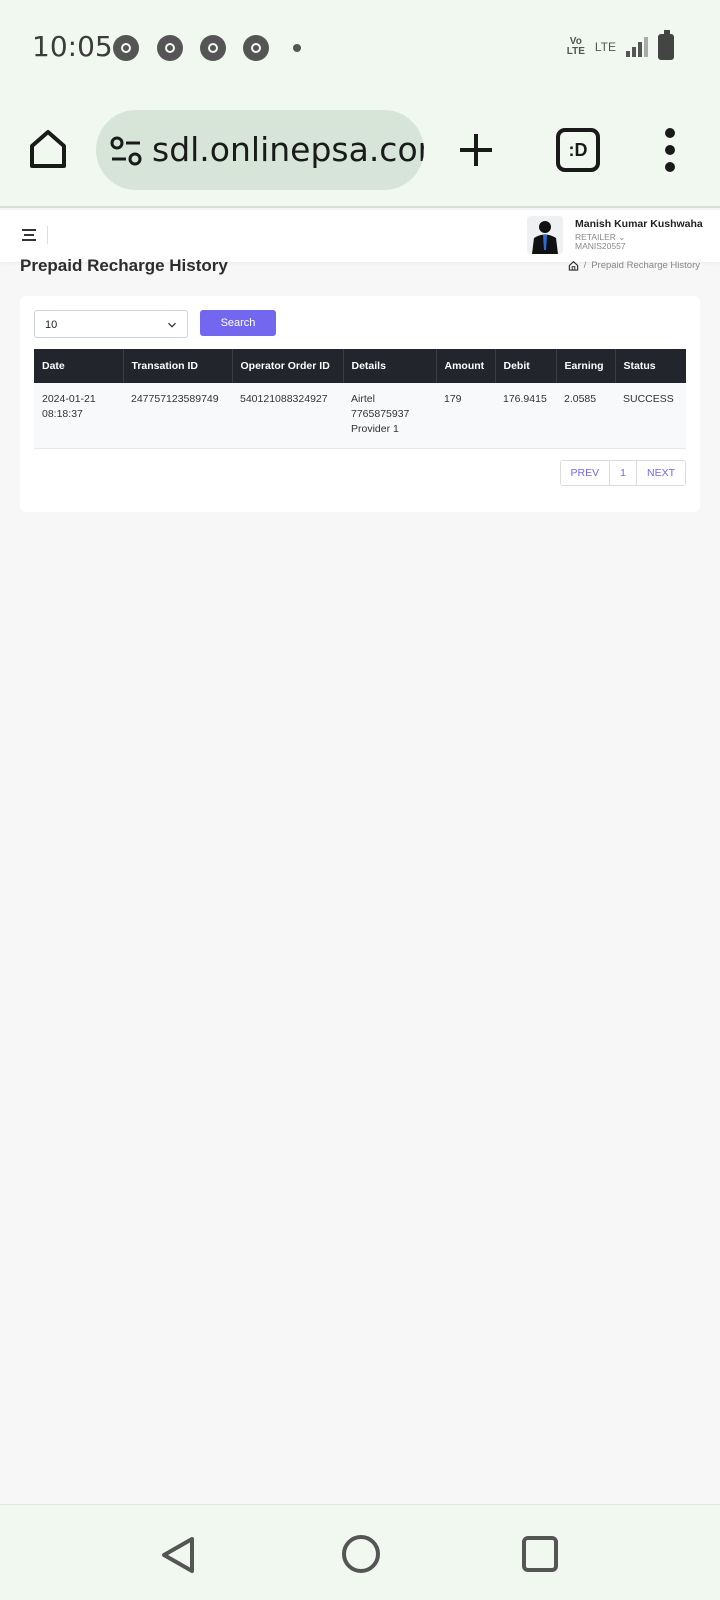 Image resolution: width=720 pixels, height=1600 pixels. I want to click on cell-date-time: 08:18:37, so click(62, 414).